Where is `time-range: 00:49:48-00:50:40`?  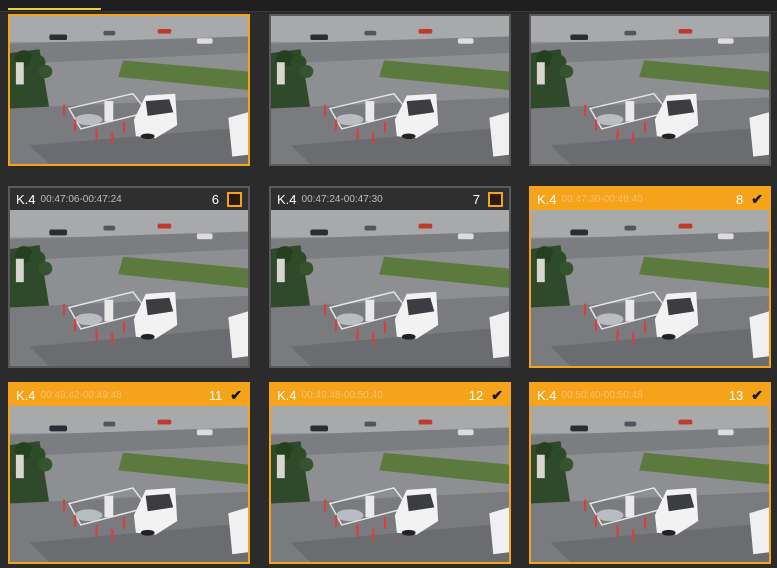
time-range: 00:49:48-00:50:40 is located at coordinates (342, 395).